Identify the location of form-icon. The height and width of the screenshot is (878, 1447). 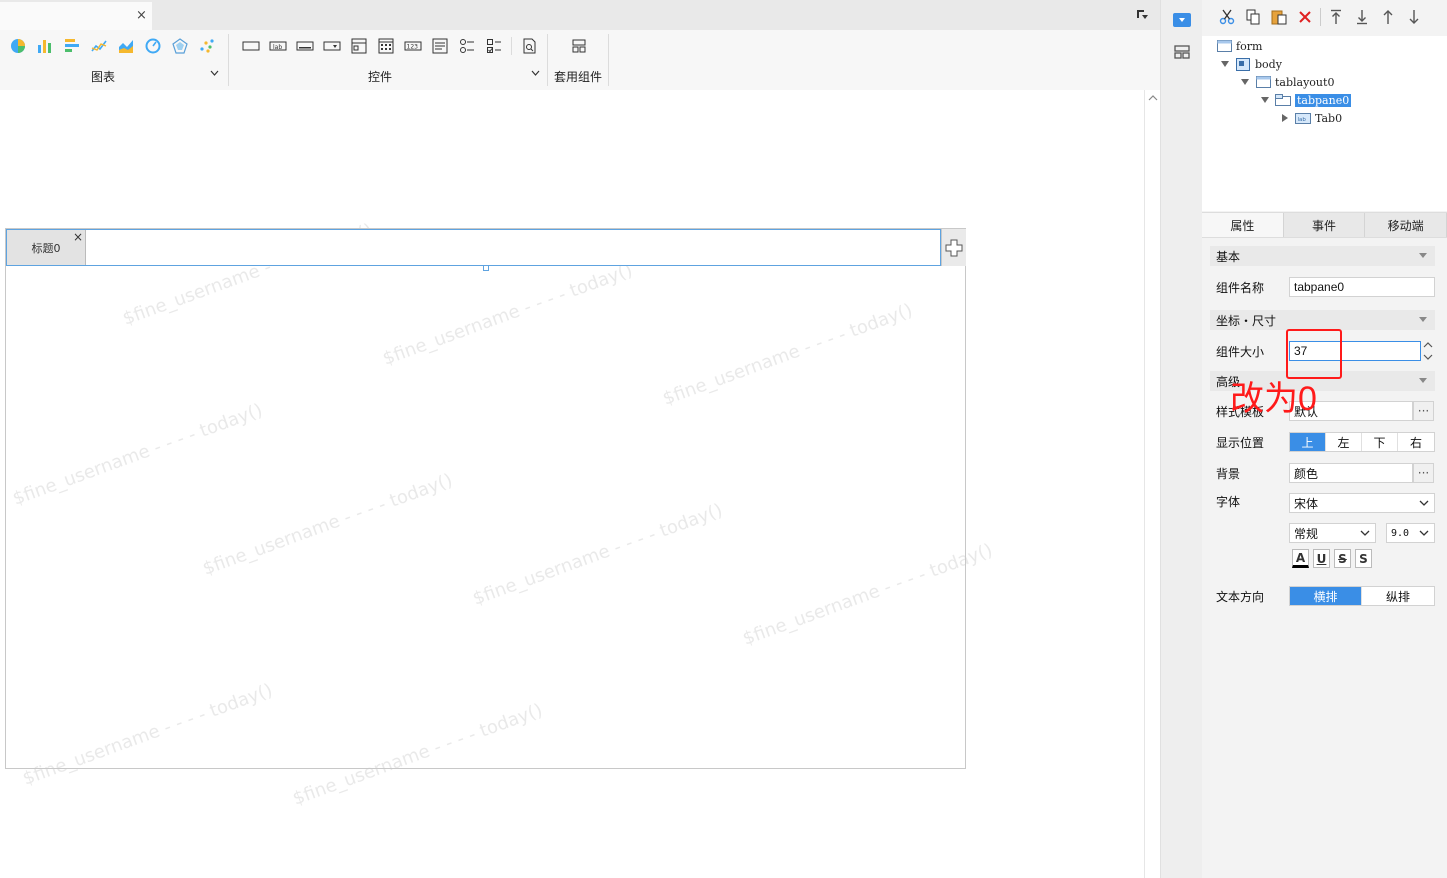
(1224, 46).